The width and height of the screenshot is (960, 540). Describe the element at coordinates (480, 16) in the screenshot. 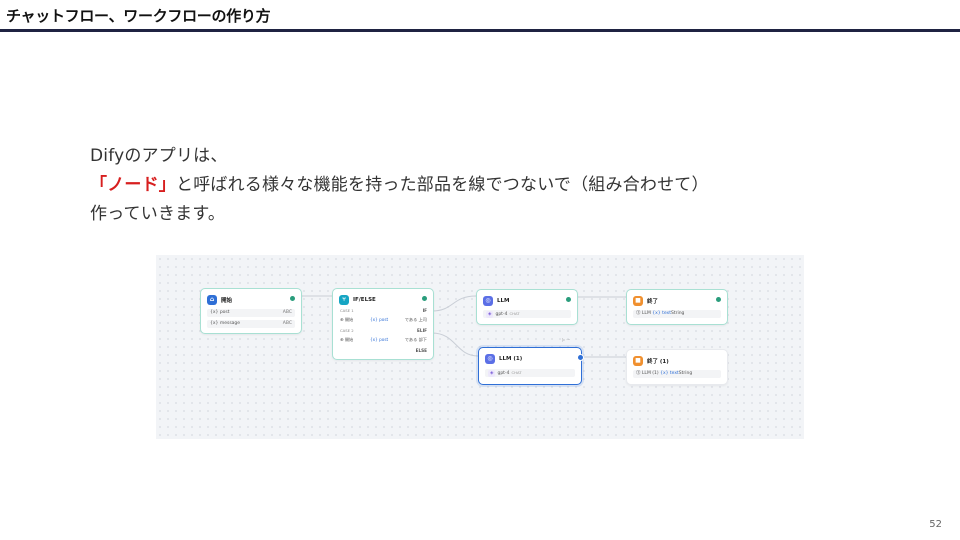

I see `slide-header: チャットフロー、ワークフローの作り方` at that location.